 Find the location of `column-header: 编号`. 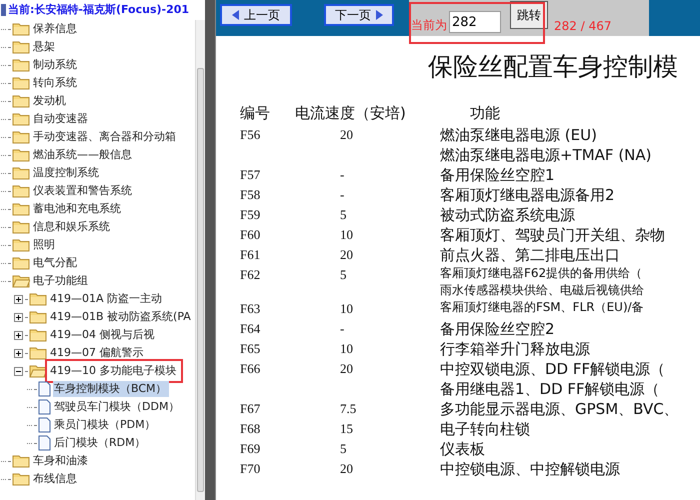

column-header: 编号 is located at coordinates (255, 113).